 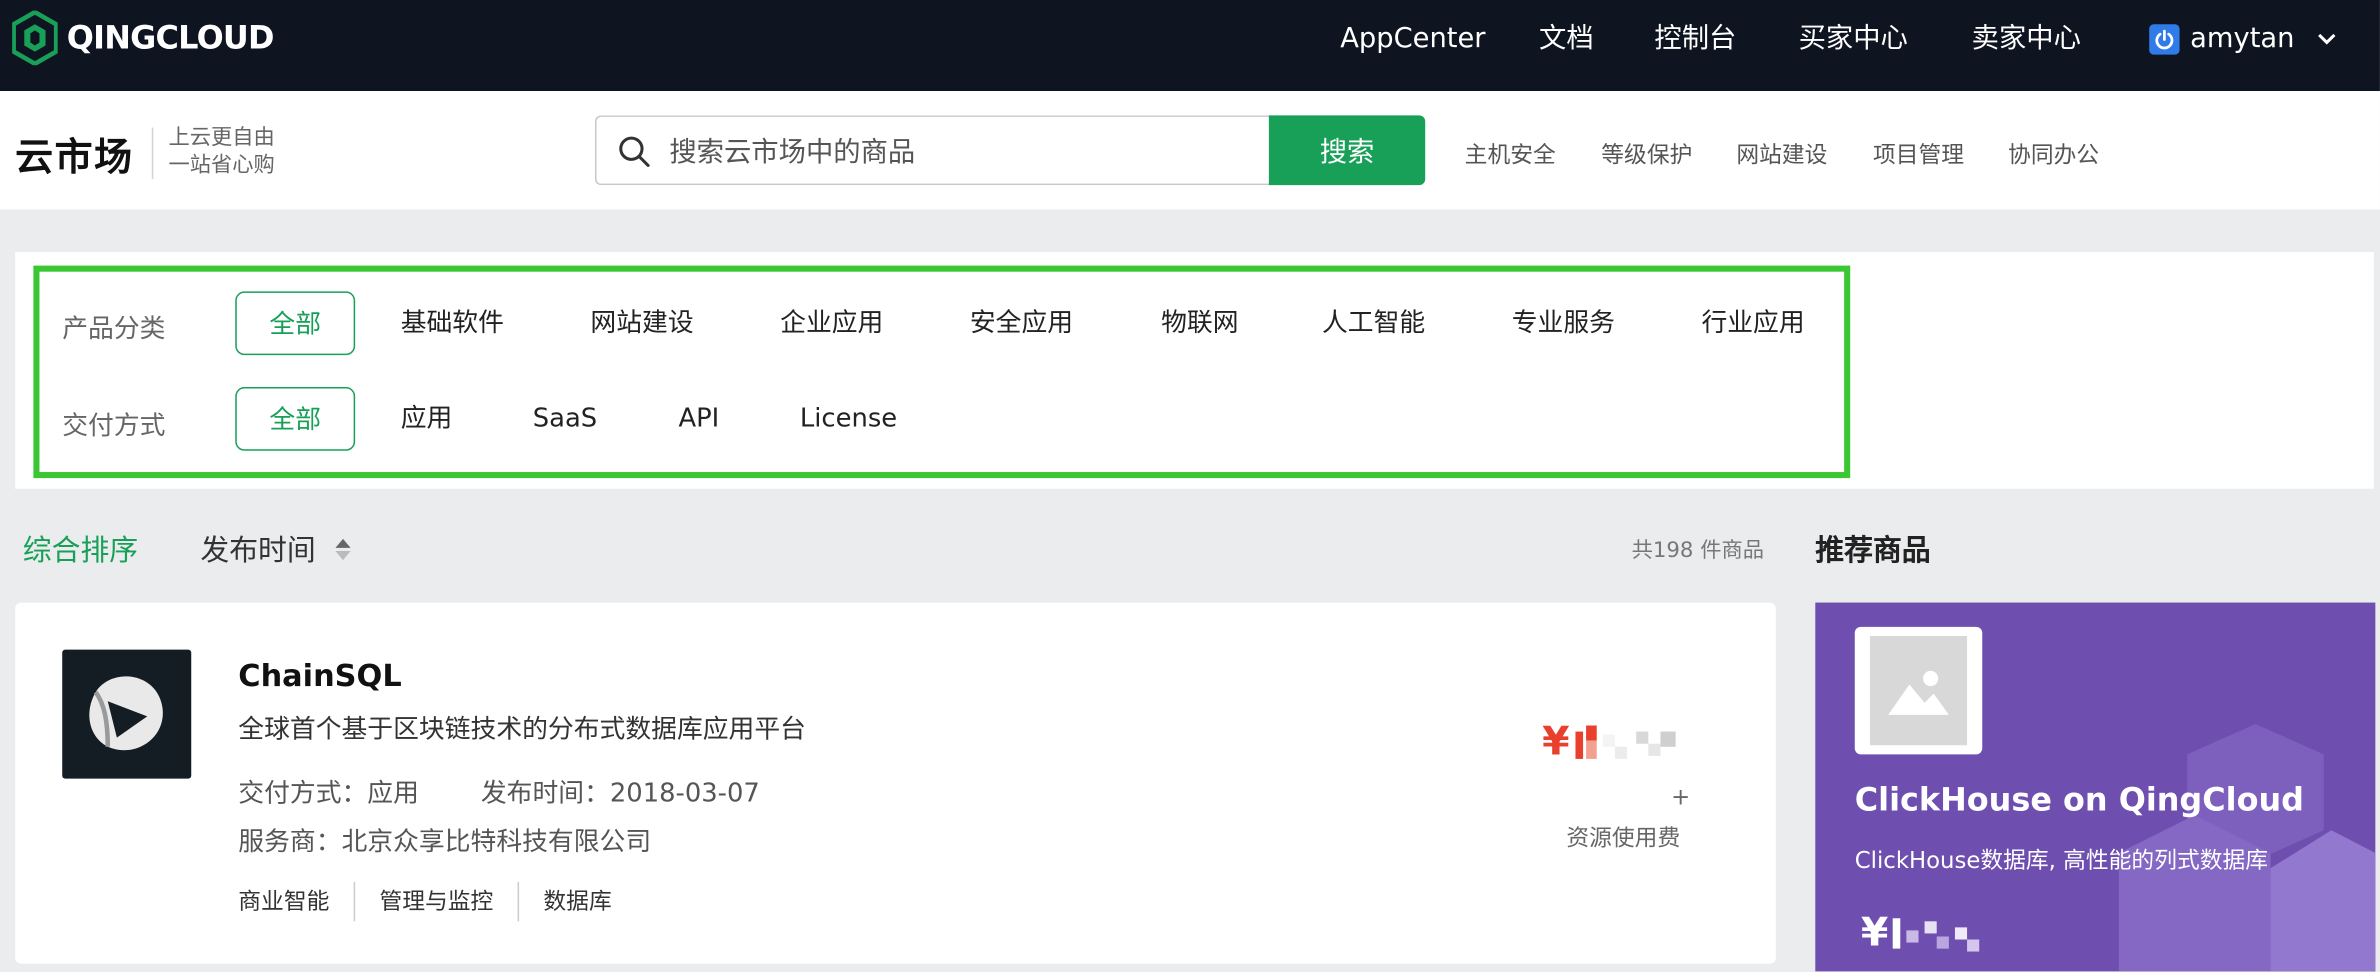 I want to click on delivery-value: 应用, so click(x=393, y=793).